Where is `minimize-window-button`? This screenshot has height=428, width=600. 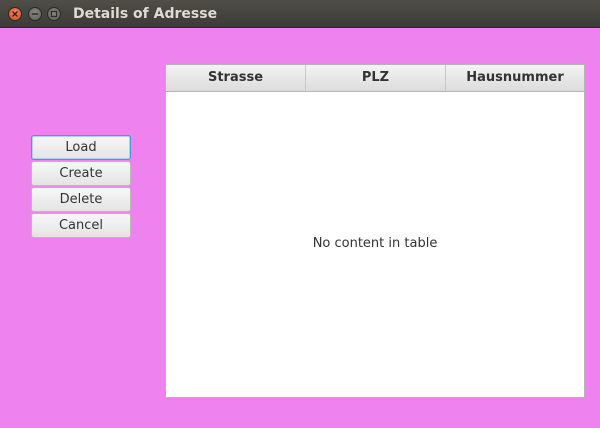
minimize-window-button is located at coordinates (35, 14).